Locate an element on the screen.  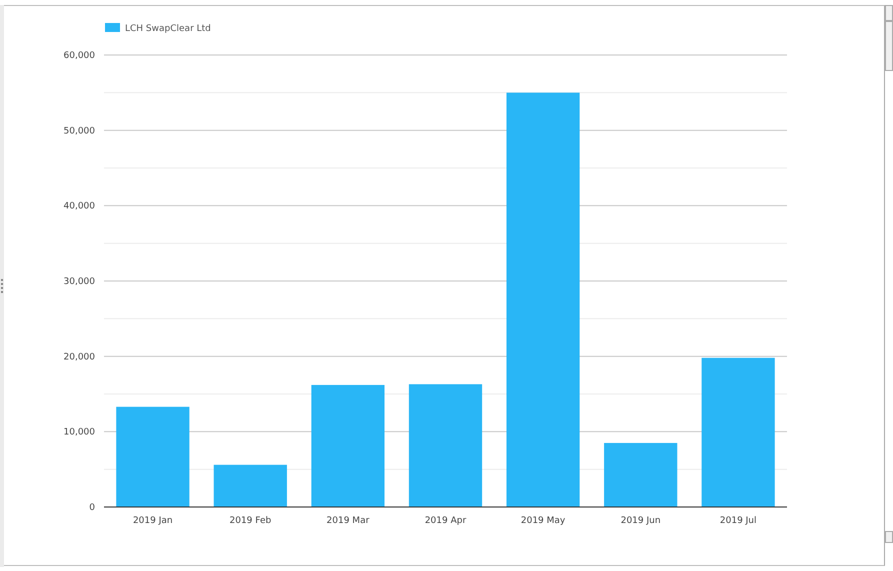
x-tick-label: 2019 Jun is located at coordinates (640, 521).